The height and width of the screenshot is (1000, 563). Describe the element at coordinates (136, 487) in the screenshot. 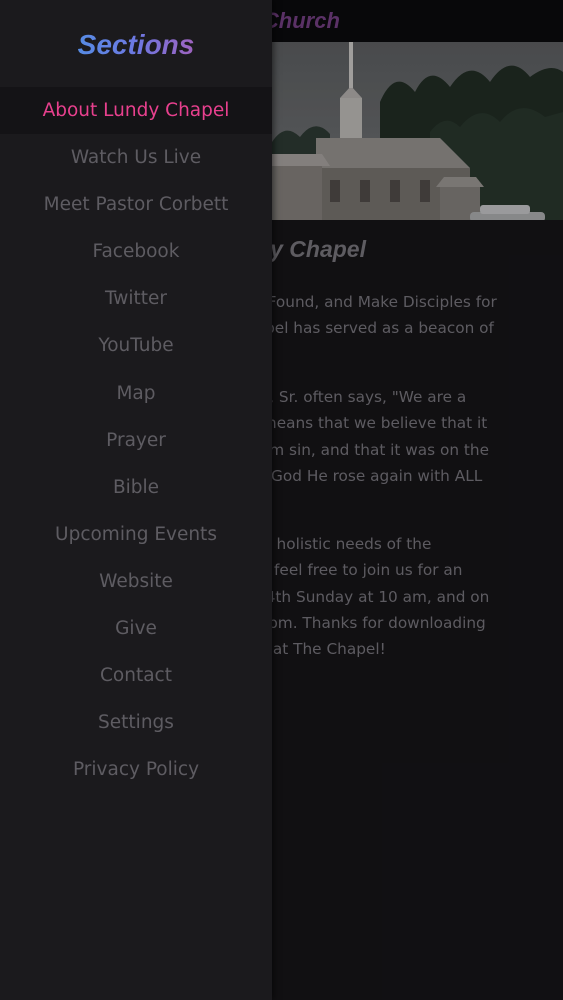

I see `nav-item-bible: Bible` at that location.